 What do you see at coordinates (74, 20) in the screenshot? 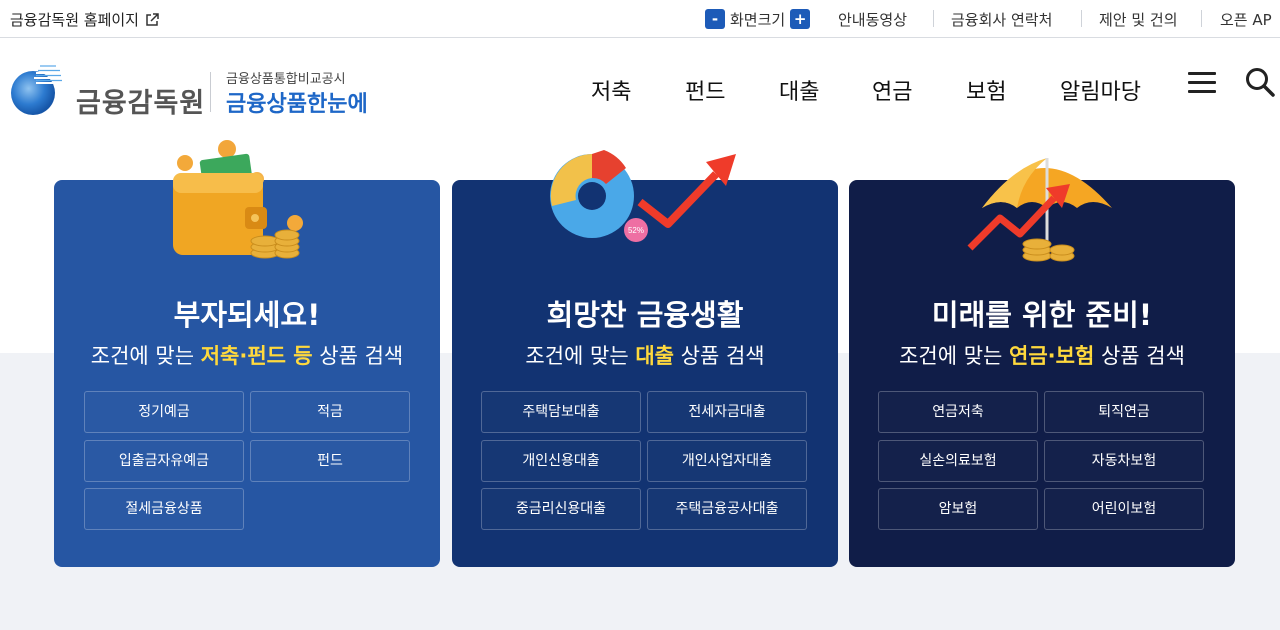
I see `home-link-label: 금융감독원 홈페이지` at bounding box center [74, 20].